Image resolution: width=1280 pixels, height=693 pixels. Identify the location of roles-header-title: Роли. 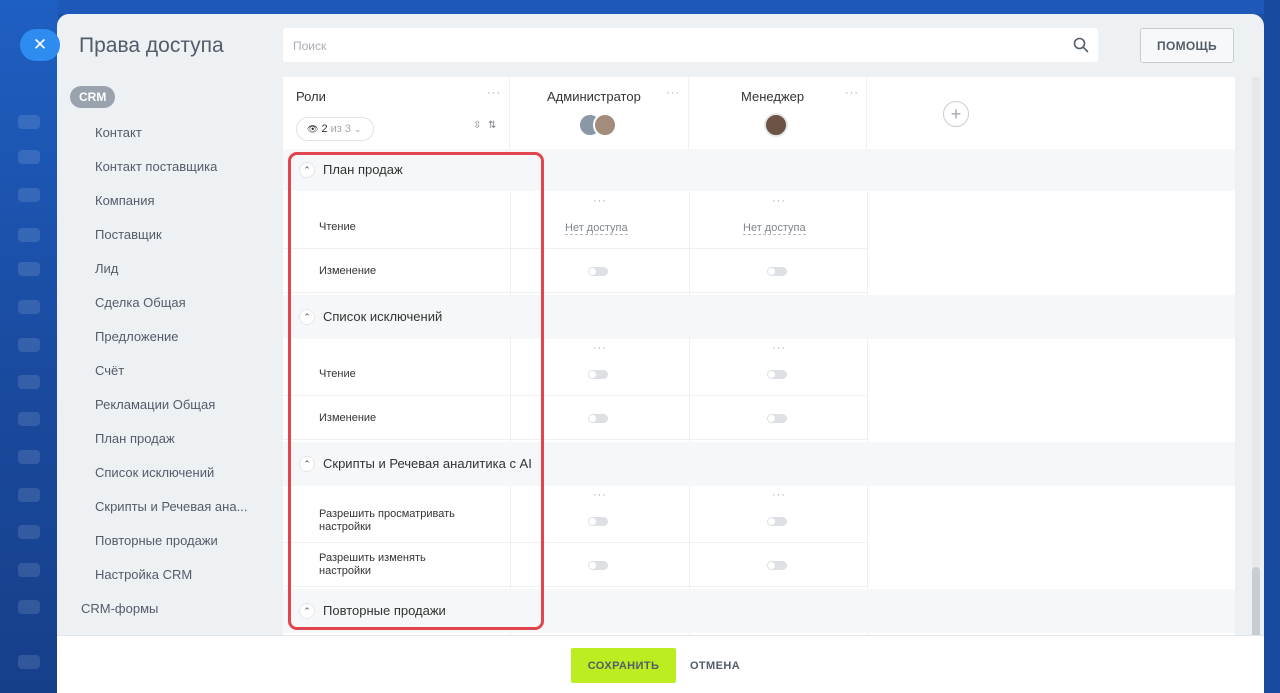
(311, 96).